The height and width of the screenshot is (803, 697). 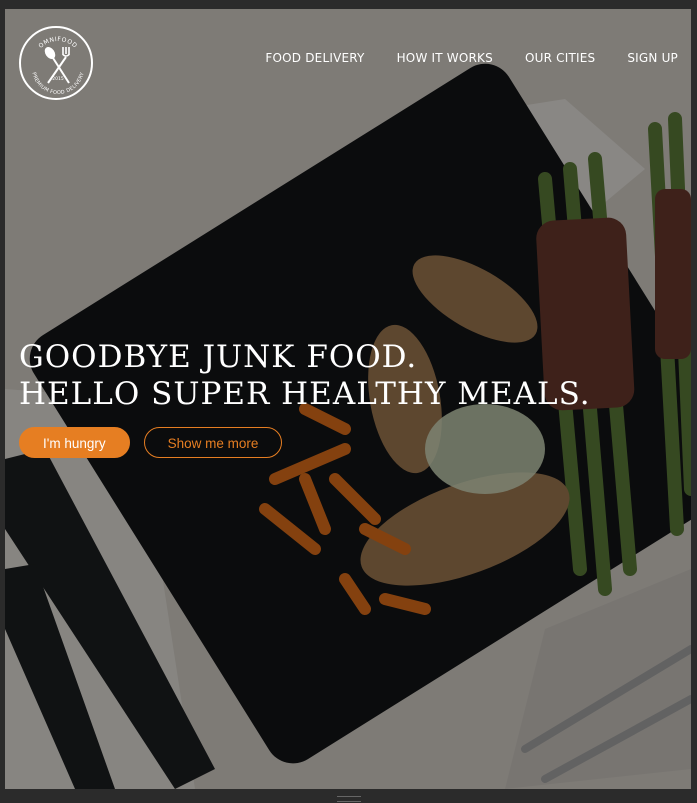 I want to click on hero-buttons: I'm hungry Show me more, so click(x=151, y=442).